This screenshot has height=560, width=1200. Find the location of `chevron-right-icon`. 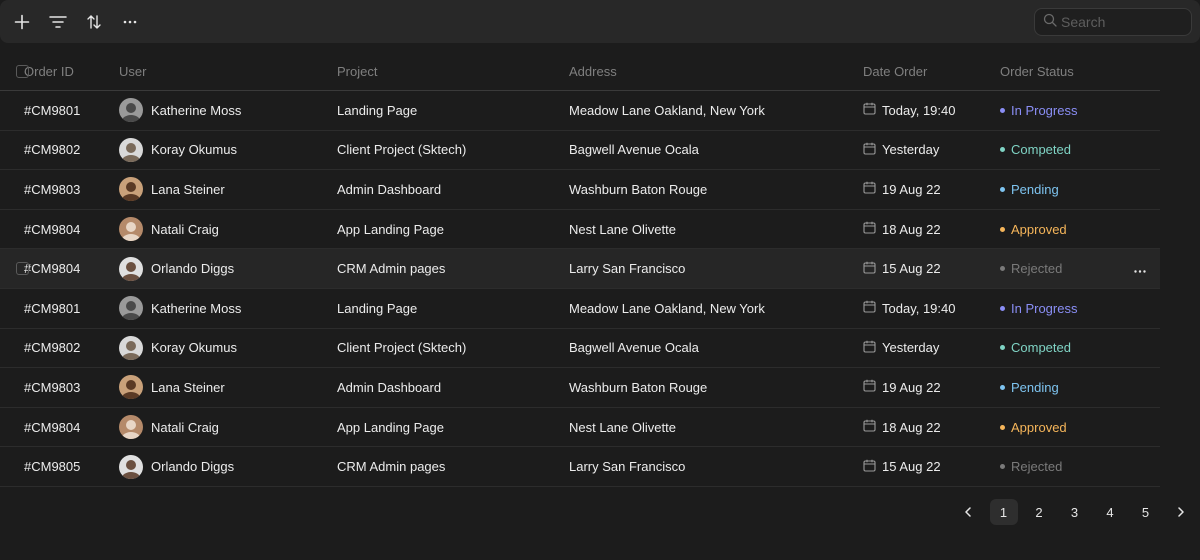

chevron-right-icon is located at coordinates (1181, 512).